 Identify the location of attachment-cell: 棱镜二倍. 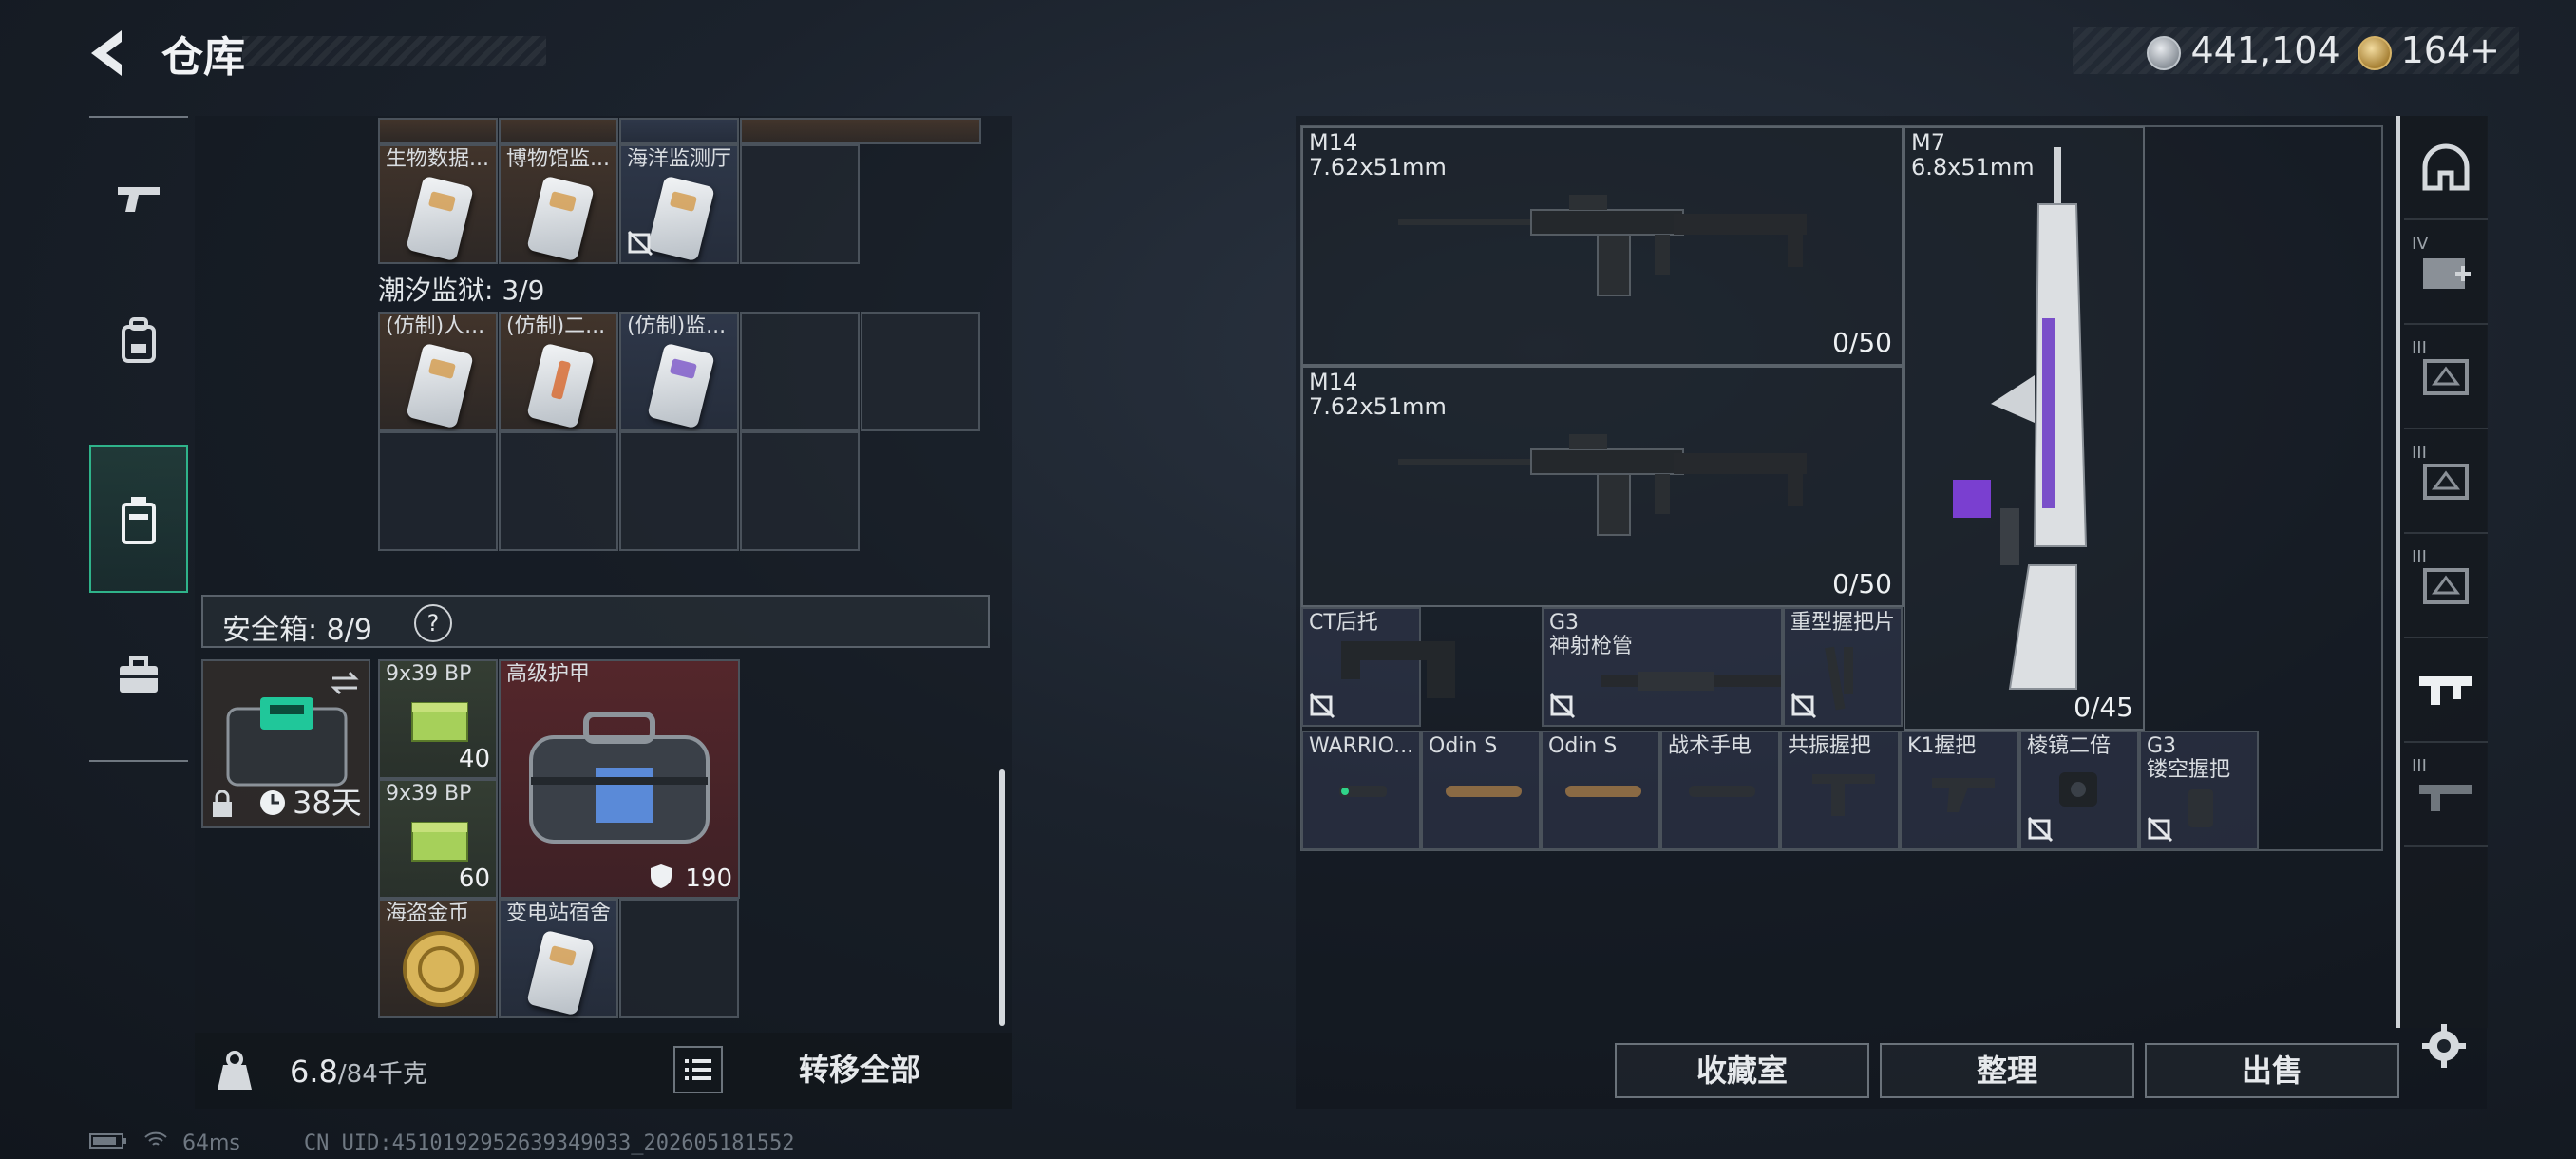
(2079, 790).